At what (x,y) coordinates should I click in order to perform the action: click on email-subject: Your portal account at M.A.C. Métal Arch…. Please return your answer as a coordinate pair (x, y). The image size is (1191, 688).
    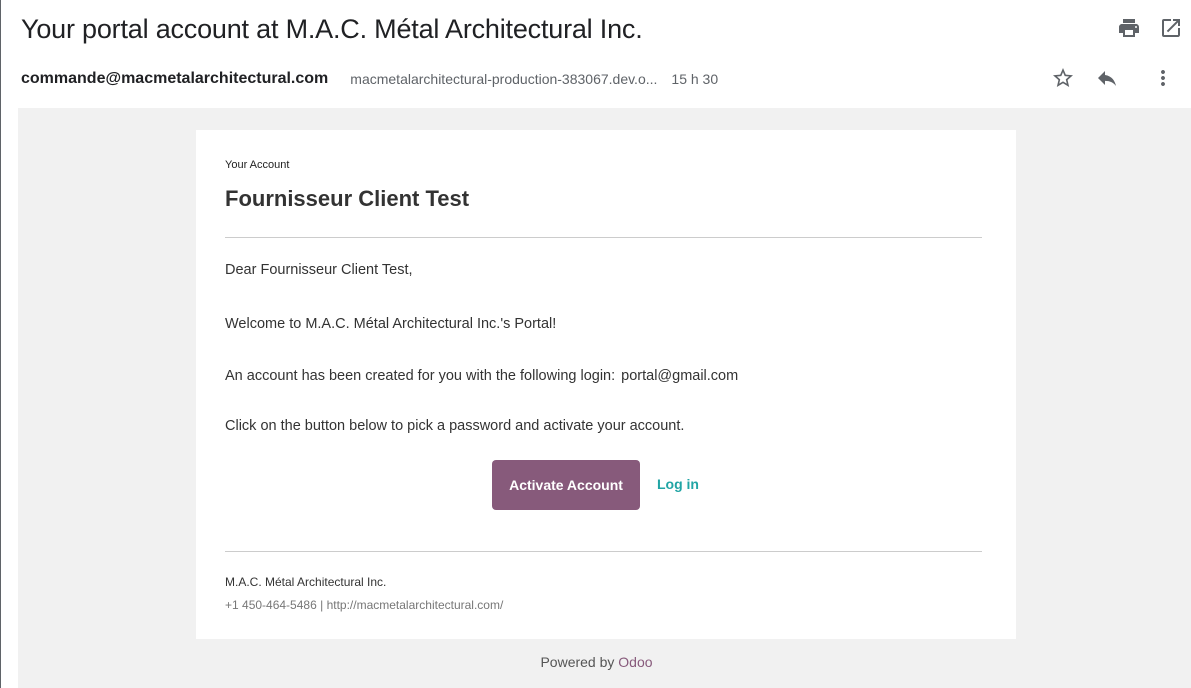
    Looking at the image, I should click on (332, 29).